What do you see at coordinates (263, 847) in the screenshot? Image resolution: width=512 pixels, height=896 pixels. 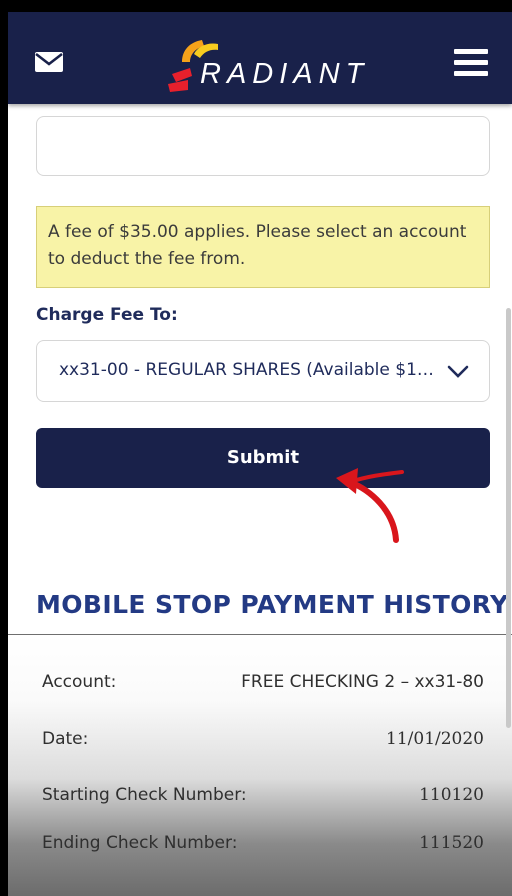 I see `history-row-ending-check: Ending Check Number: 111520` at bounding box center [263, 847].